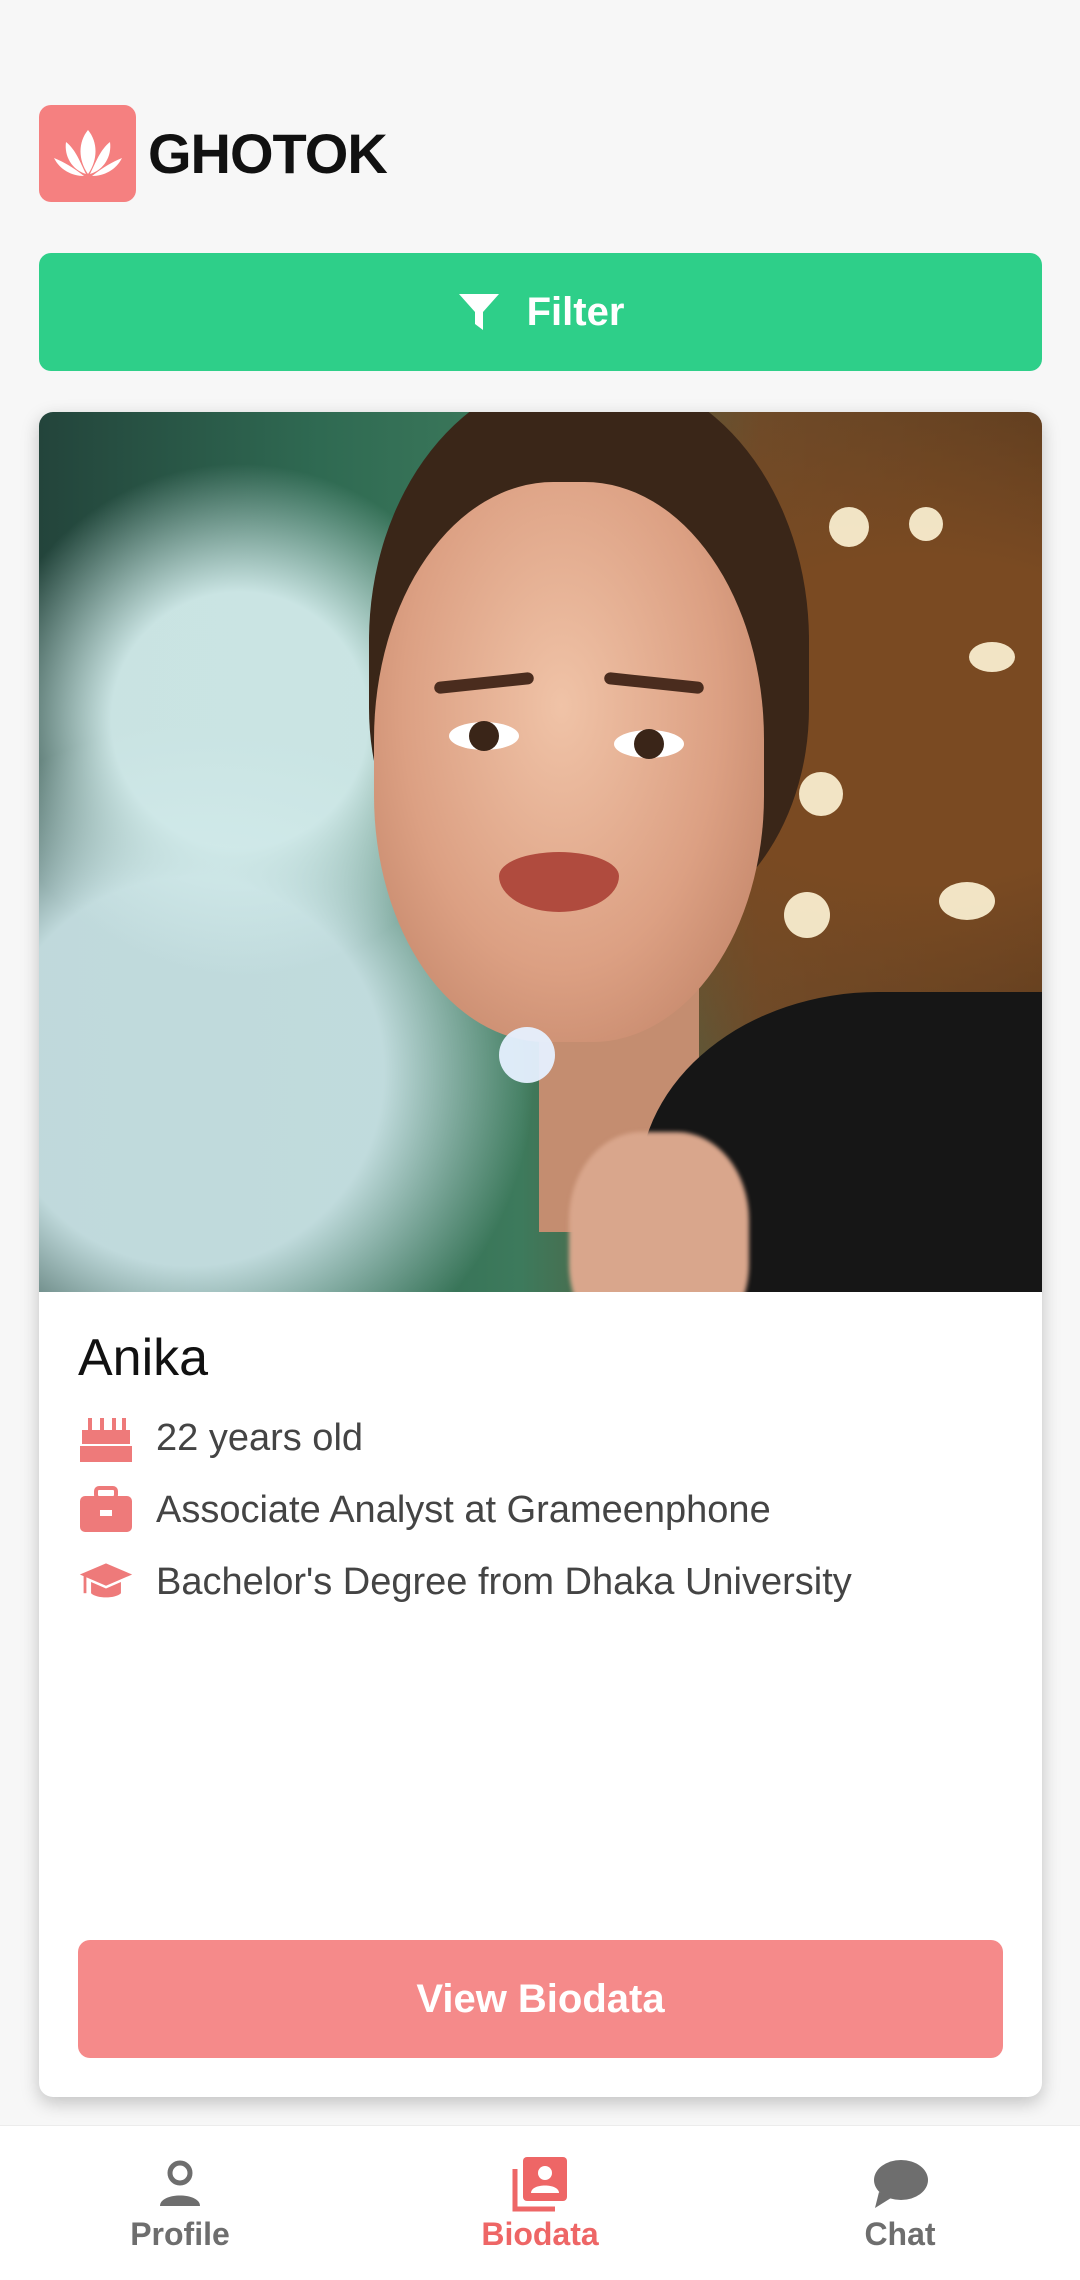 The height and width of the screenshot is (2280, 1080). What do you see at coordinates (463, 1509) in the screenshot?
I see `occupation-text: Associate Analyst at Grameenphone` at bounding box center [463, 1509].